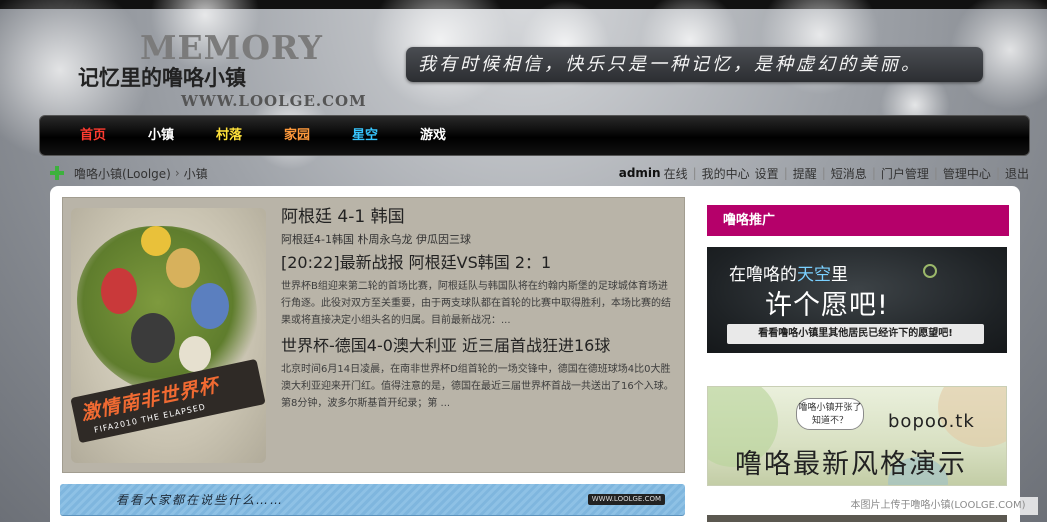 The image size is (1047, 522). I want to click on third-ad-banner, so click(857, 518).